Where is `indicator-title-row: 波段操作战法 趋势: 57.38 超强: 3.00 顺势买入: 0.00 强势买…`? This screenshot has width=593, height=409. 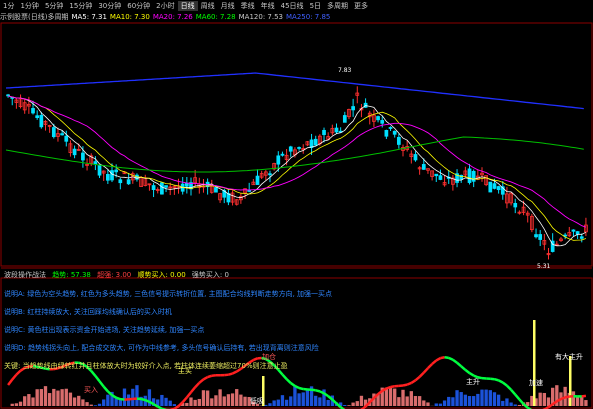 indicator-title-row: 波段操作战法 趋势: 57.38 超强: 3.00 顺势买入: 0.00 强势买… is located at coordinates (118, 275).